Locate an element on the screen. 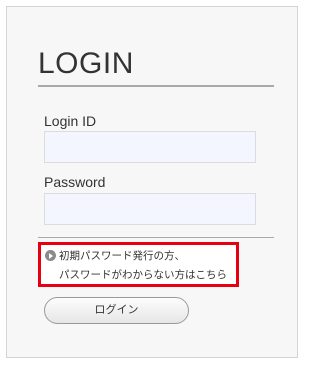 The height and width of the screenshot is (366, 320). login-id-label: Login ID is located at coordinates (70, 121).